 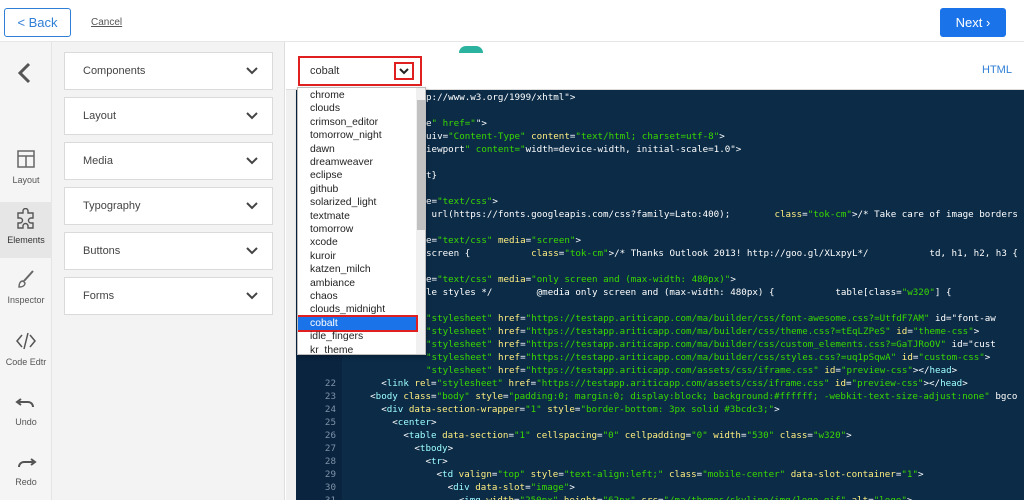 What do you see at coordinates (997, 70) in the screenshot?
I see `editor-mode-label: HTML` at bounding box center [997, 70].